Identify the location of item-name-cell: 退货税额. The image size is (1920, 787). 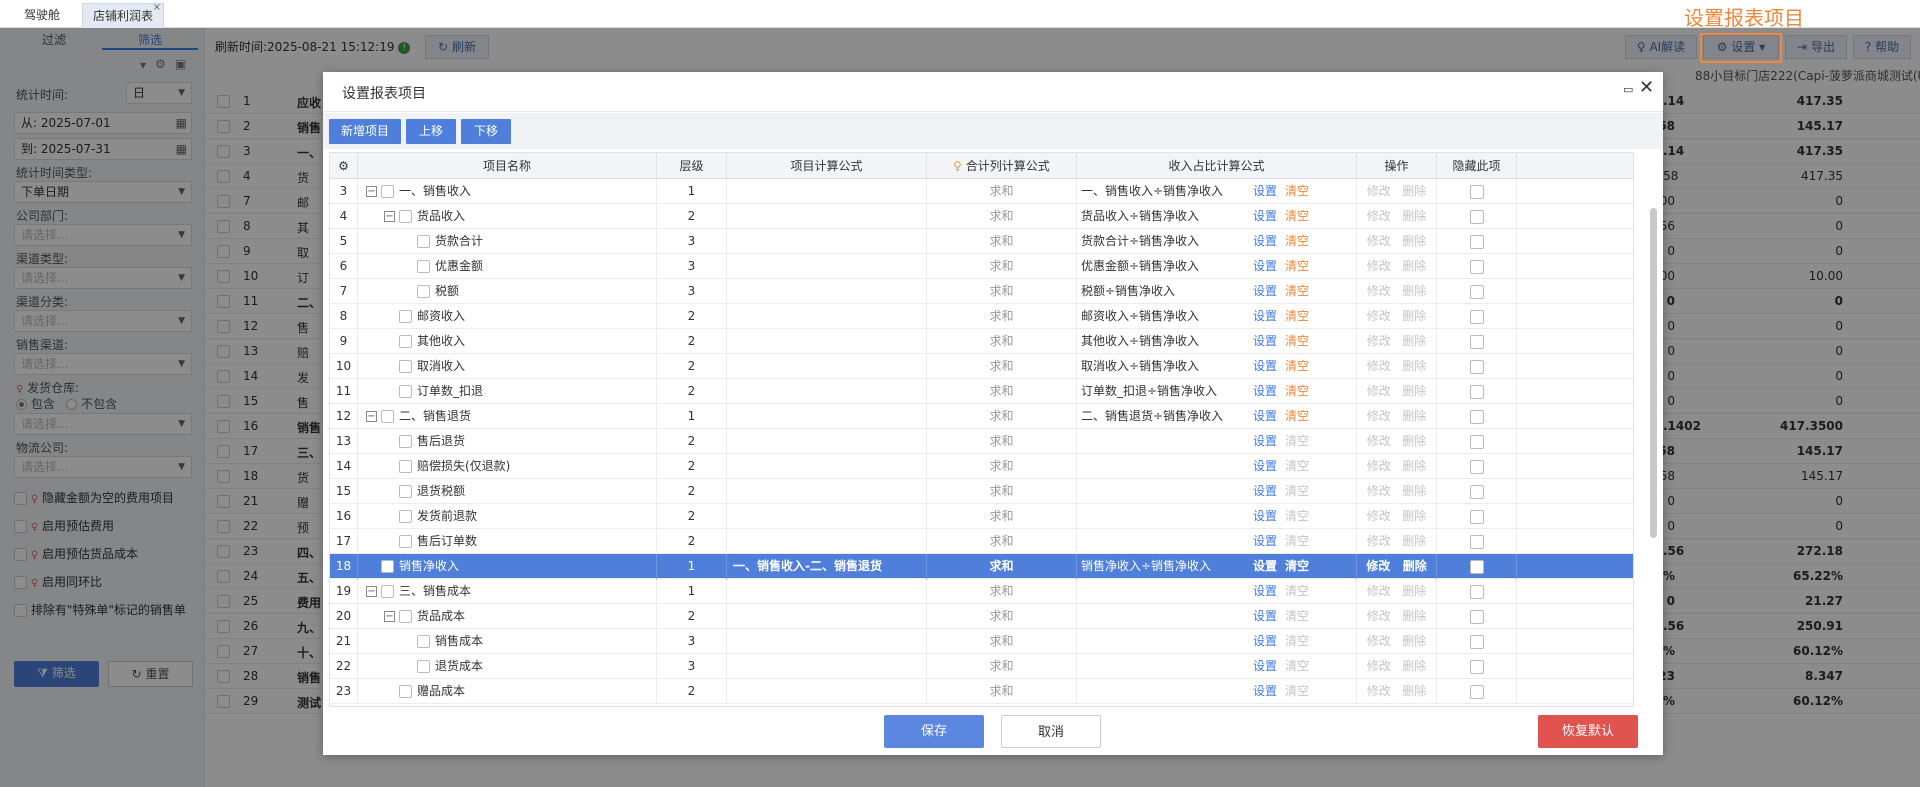
(507, 491).